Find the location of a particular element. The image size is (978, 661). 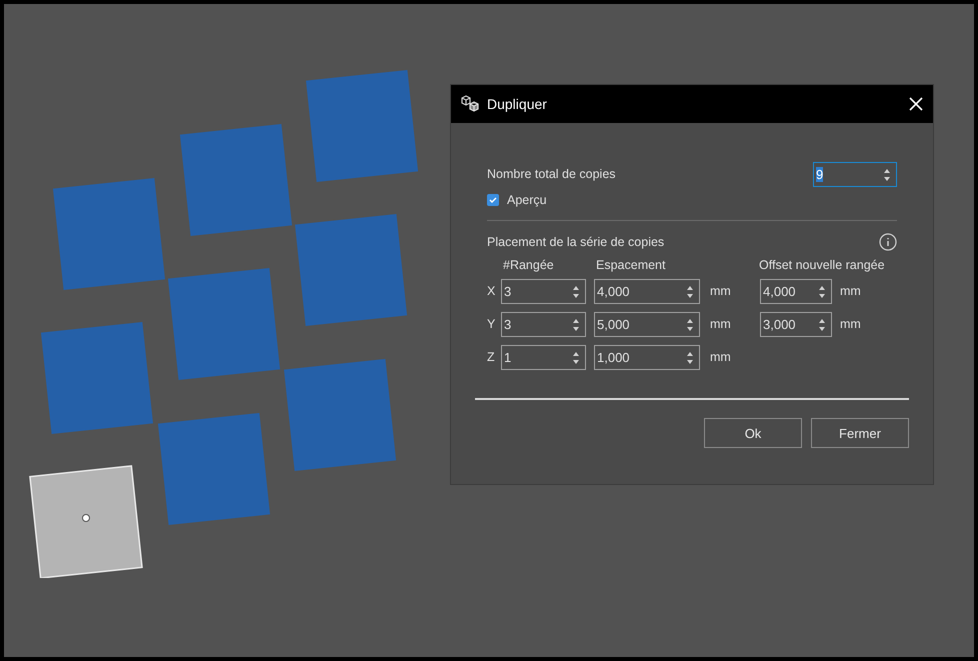

total-copies-label: Nombre total de copies is located at coordinates (551, 175).